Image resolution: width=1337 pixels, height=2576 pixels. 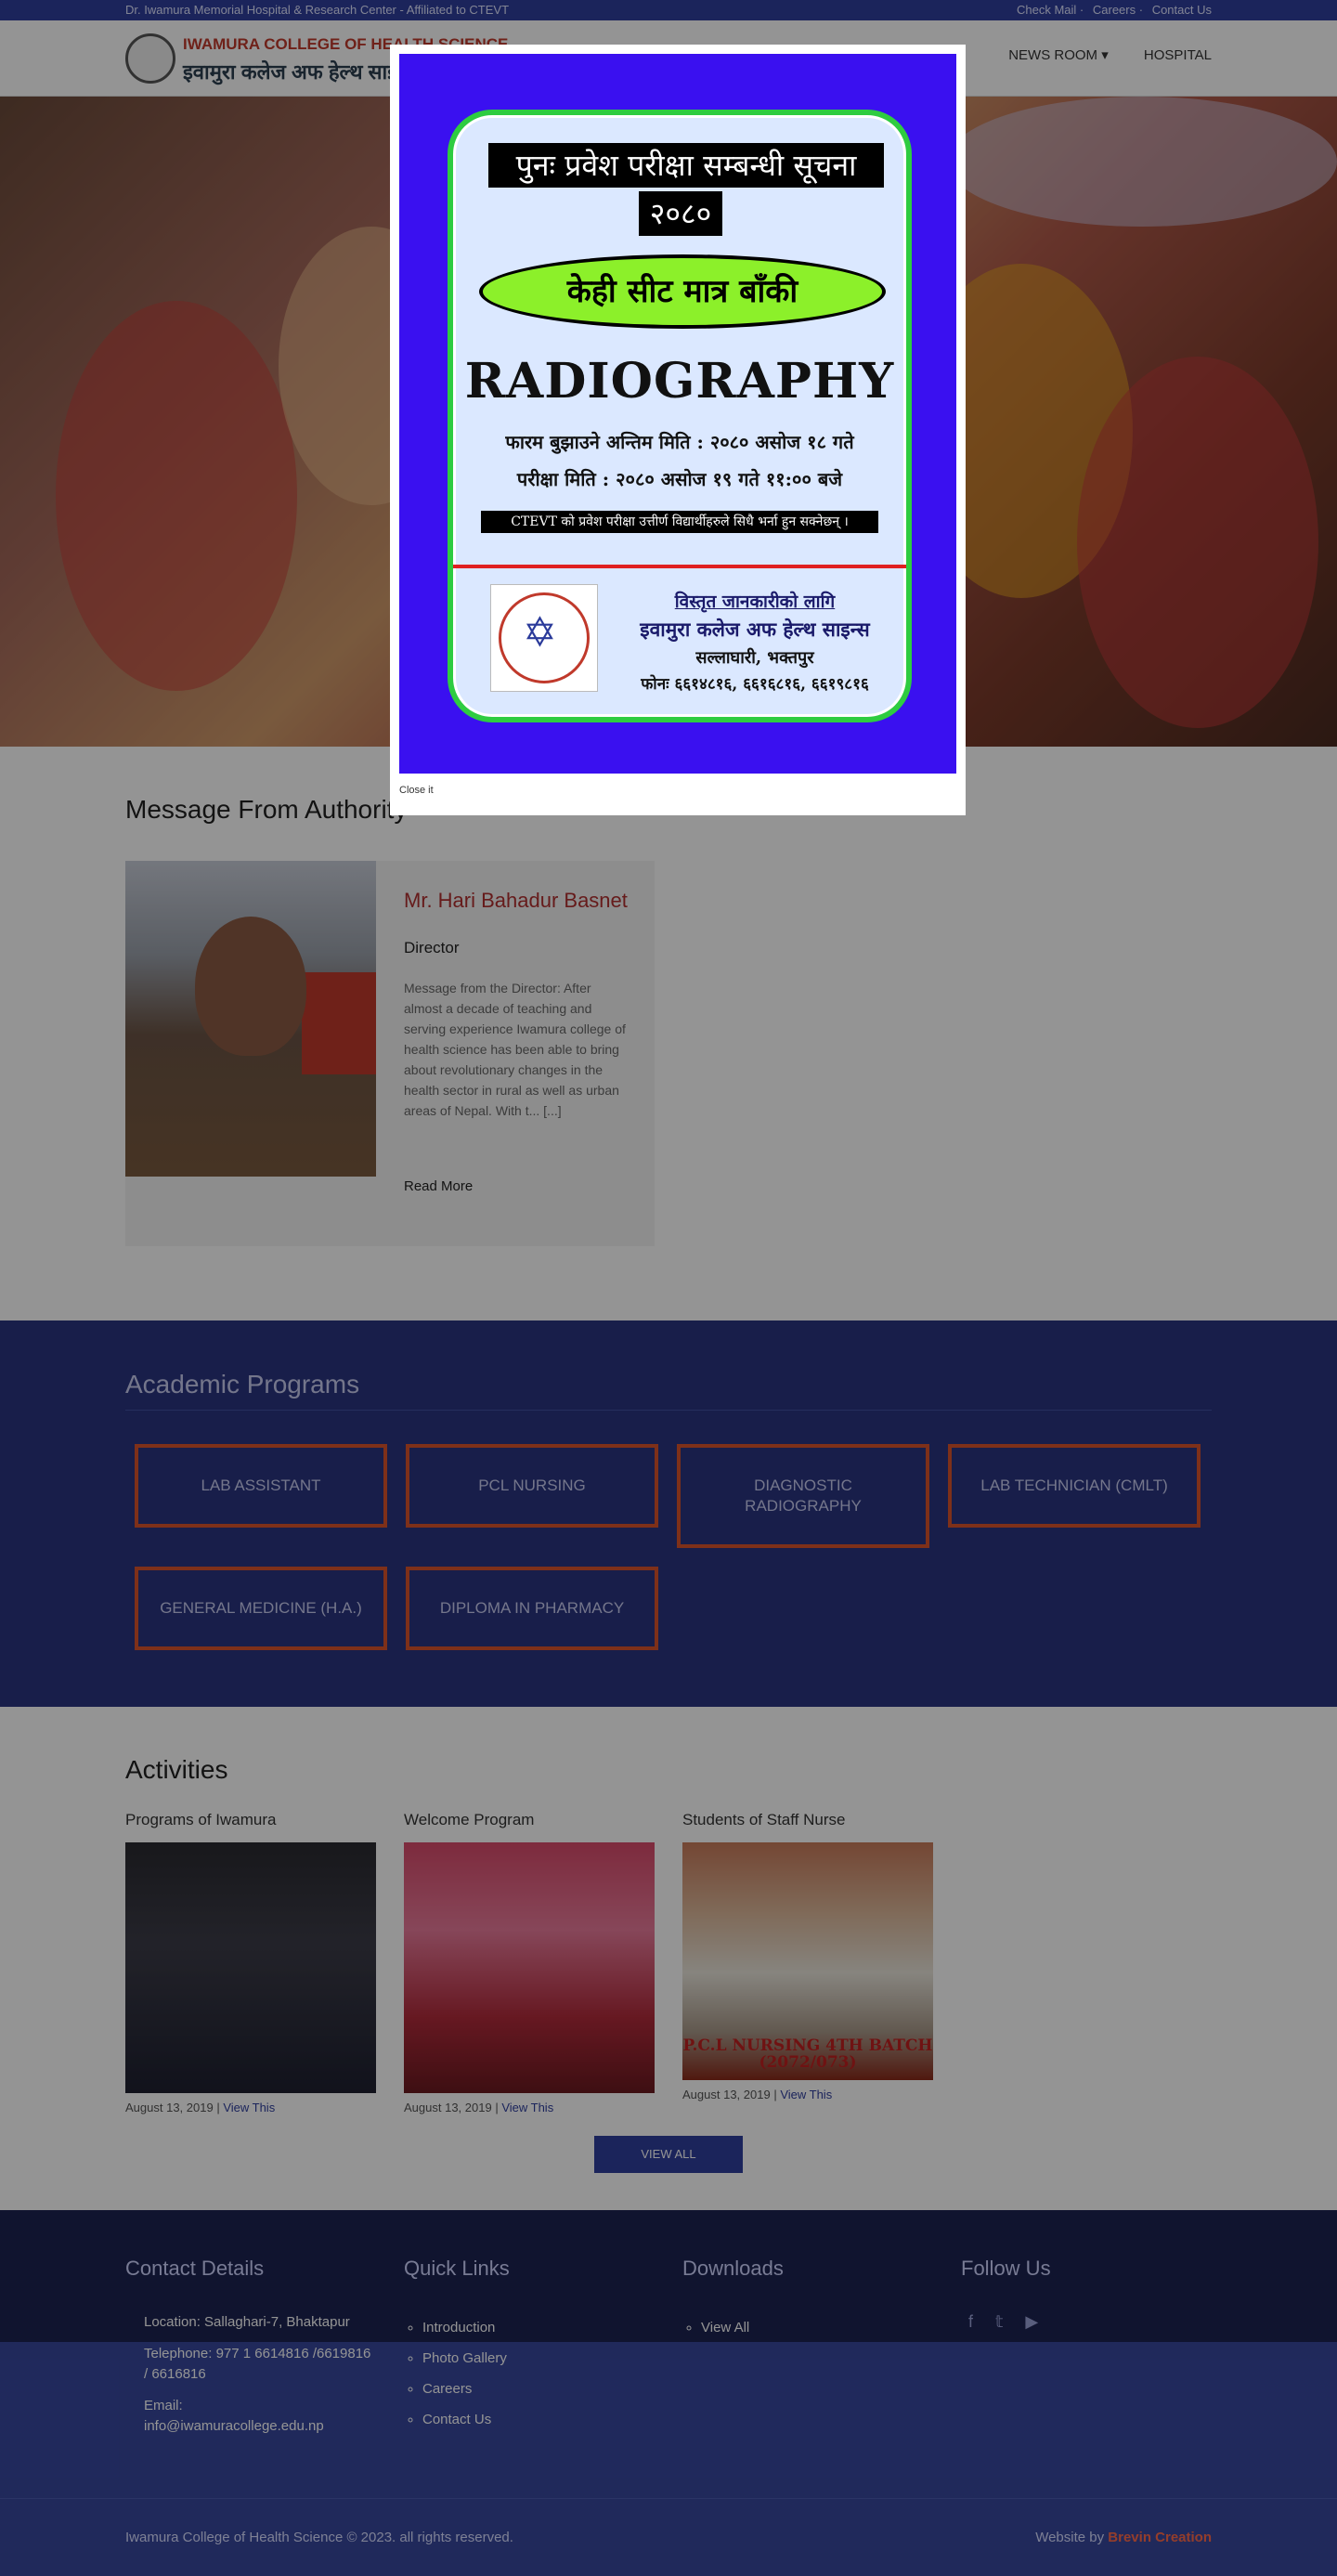 What do you see at coordinates (686, 165) in the screenshot?
I see `poster-headline: पुनः प्रवेश परीक्षा सम्बन्धी सूचना` at bounding box center [686, 165].